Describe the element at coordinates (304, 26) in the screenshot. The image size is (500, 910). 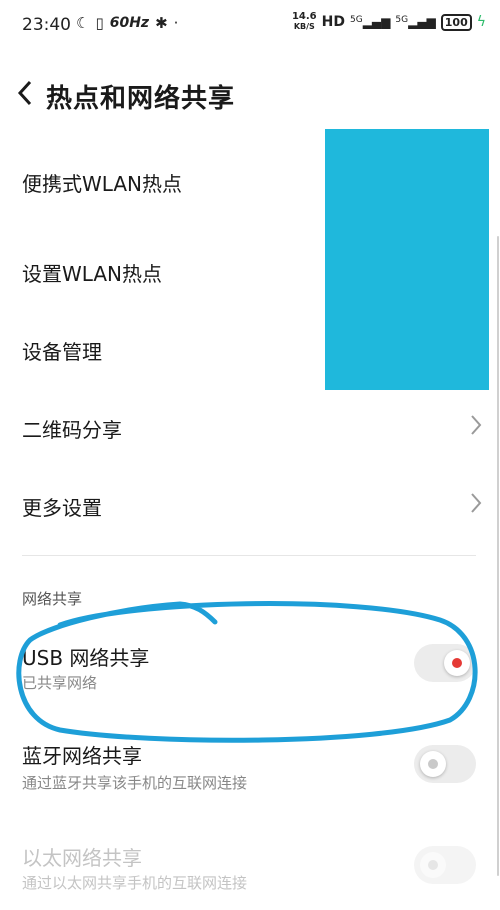
I see `net-speed-unit: KB/S` at that location.